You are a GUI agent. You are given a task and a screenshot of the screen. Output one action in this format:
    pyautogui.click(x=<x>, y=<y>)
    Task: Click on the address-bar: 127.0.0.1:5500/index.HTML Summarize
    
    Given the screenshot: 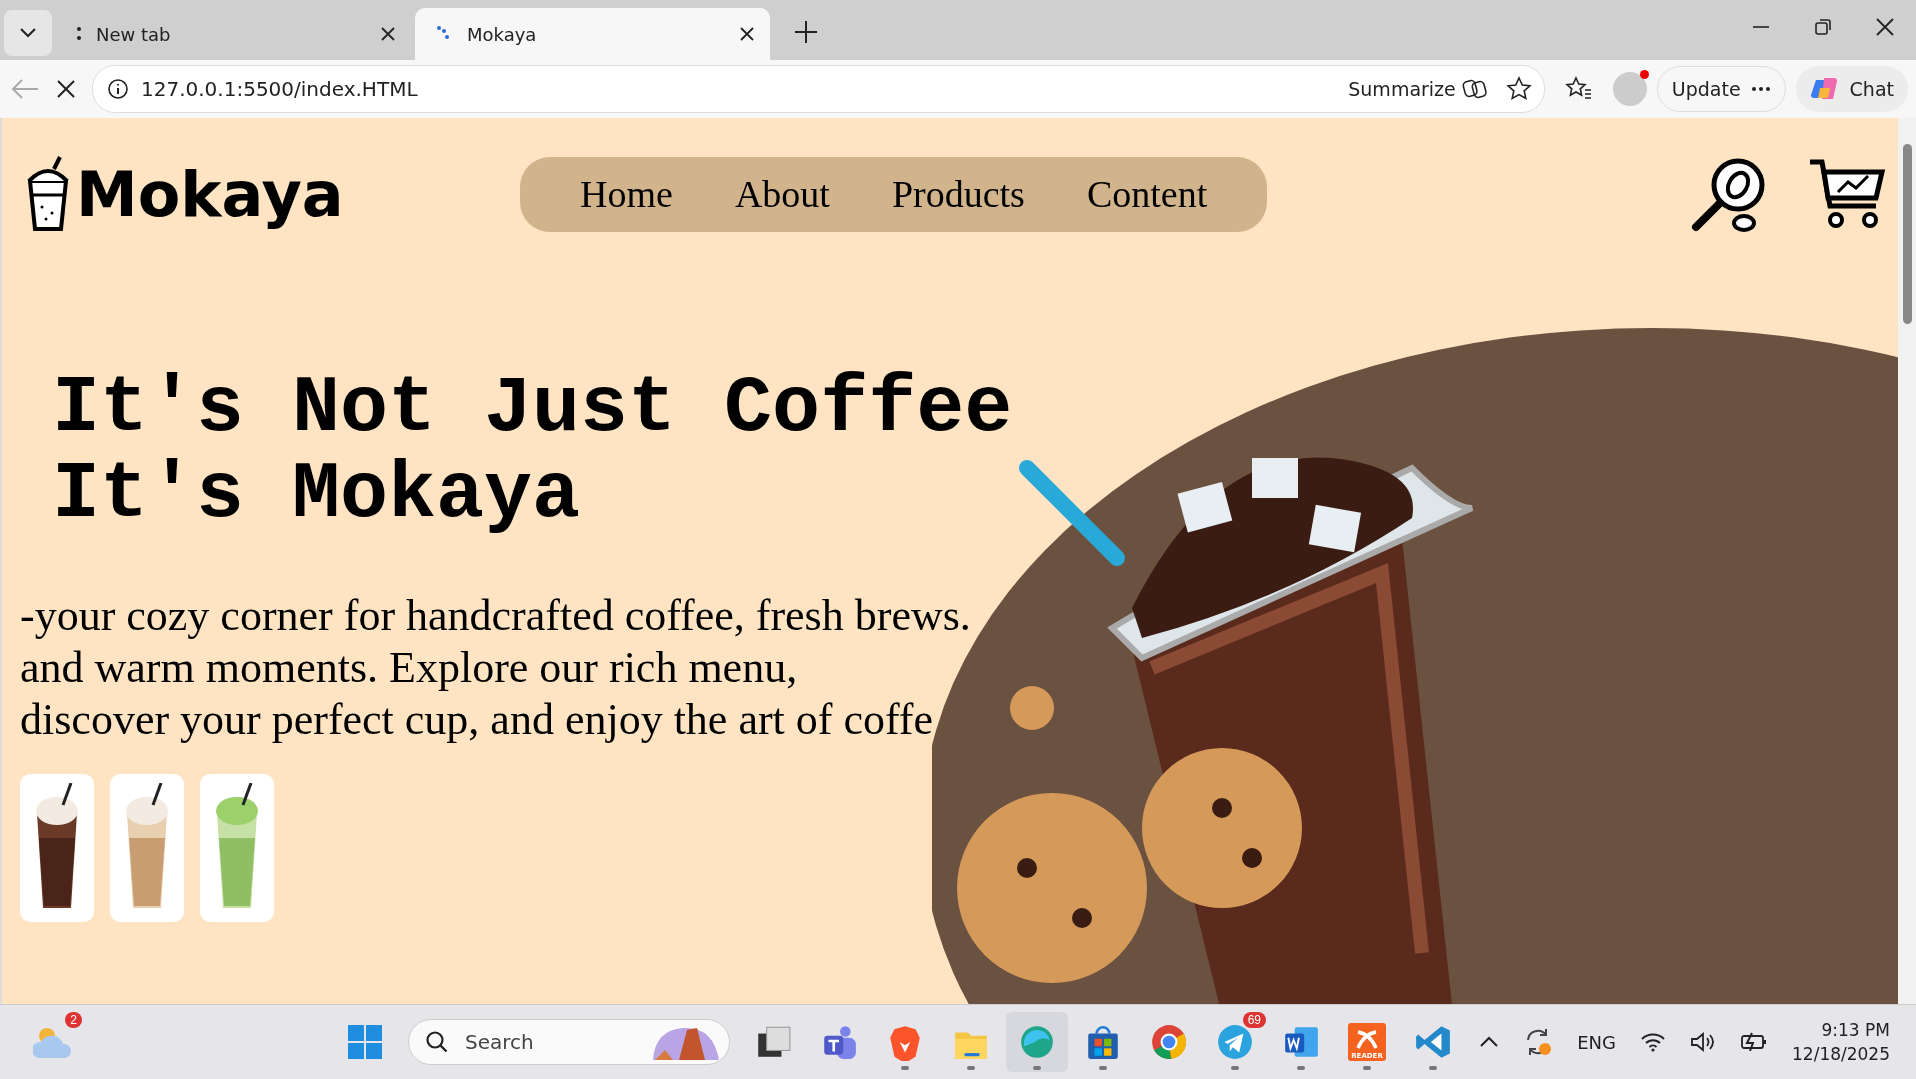 What is the action you would take?
    pyautogui.click(x=818, y=89)
    